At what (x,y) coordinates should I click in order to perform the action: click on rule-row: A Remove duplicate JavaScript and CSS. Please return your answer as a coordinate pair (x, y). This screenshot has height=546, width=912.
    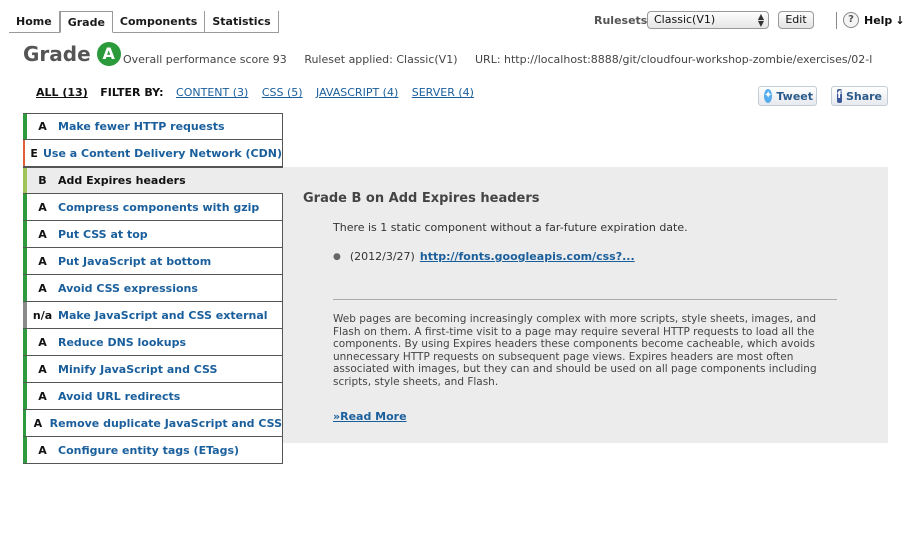
    Looking at the image, I should click on (153, 423).